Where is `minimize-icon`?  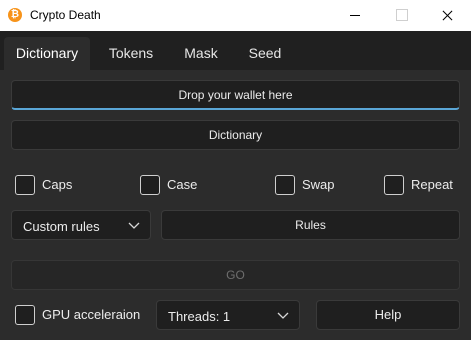 minimize-icon is located at coordinates (355, 15).